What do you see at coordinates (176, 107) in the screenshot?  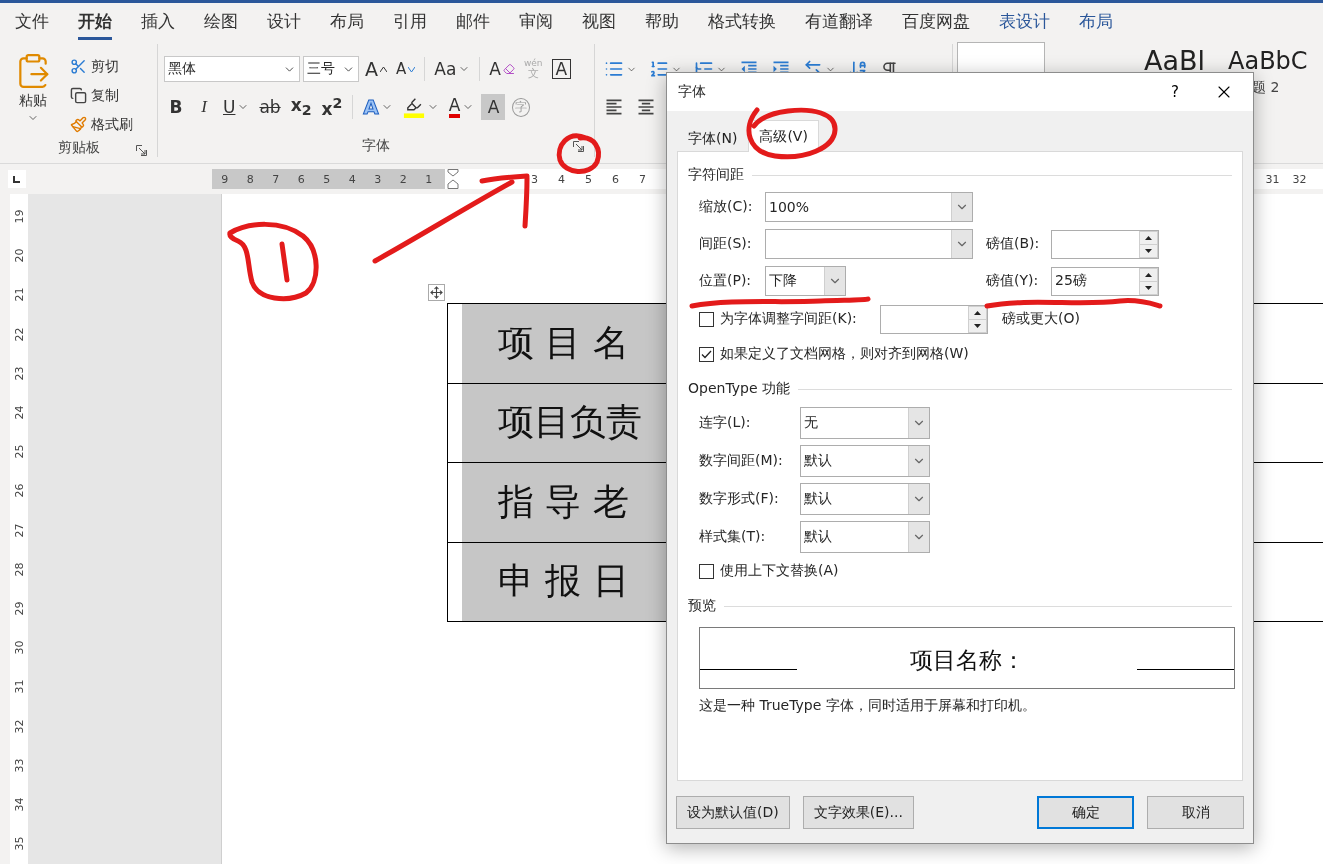 I see `bold-button: B` at bounding box center [176, 107].